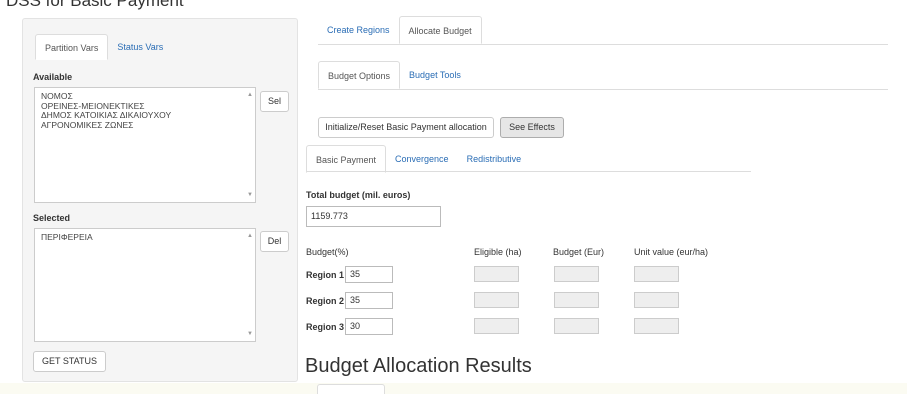  Describe the element at coordinates (496, 326) in the screenshot. I see `region-3-eligible-field` at that location.